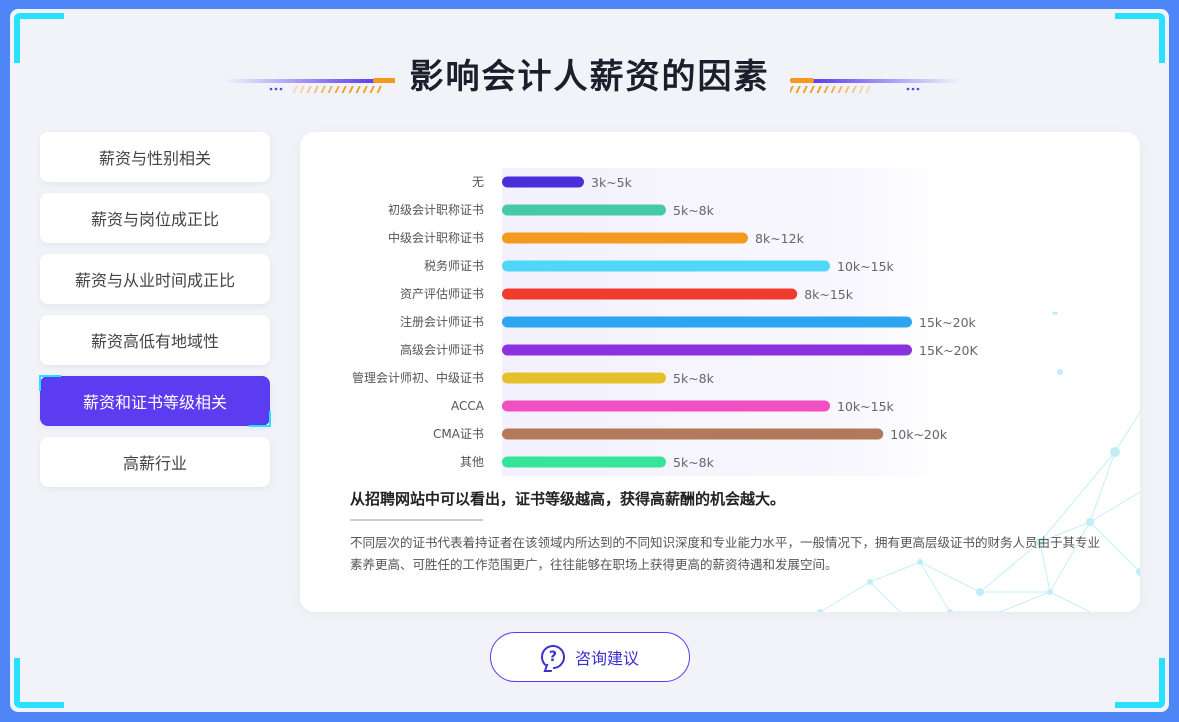  What do you see at coordinates (468, 406) in the screenshot?
I see `category-label: ACCA` at bounding box center [468, 406].